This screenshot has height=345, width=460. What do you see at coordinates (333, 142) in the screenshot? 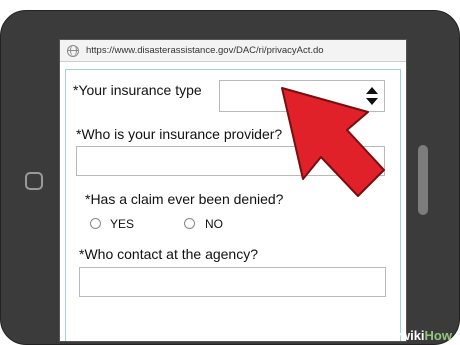
I see `pointer-arrow-icon` at bounding box center [333, 142].